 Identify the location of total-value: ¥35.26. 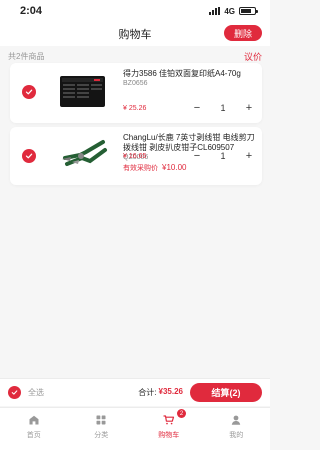
(170, 391).